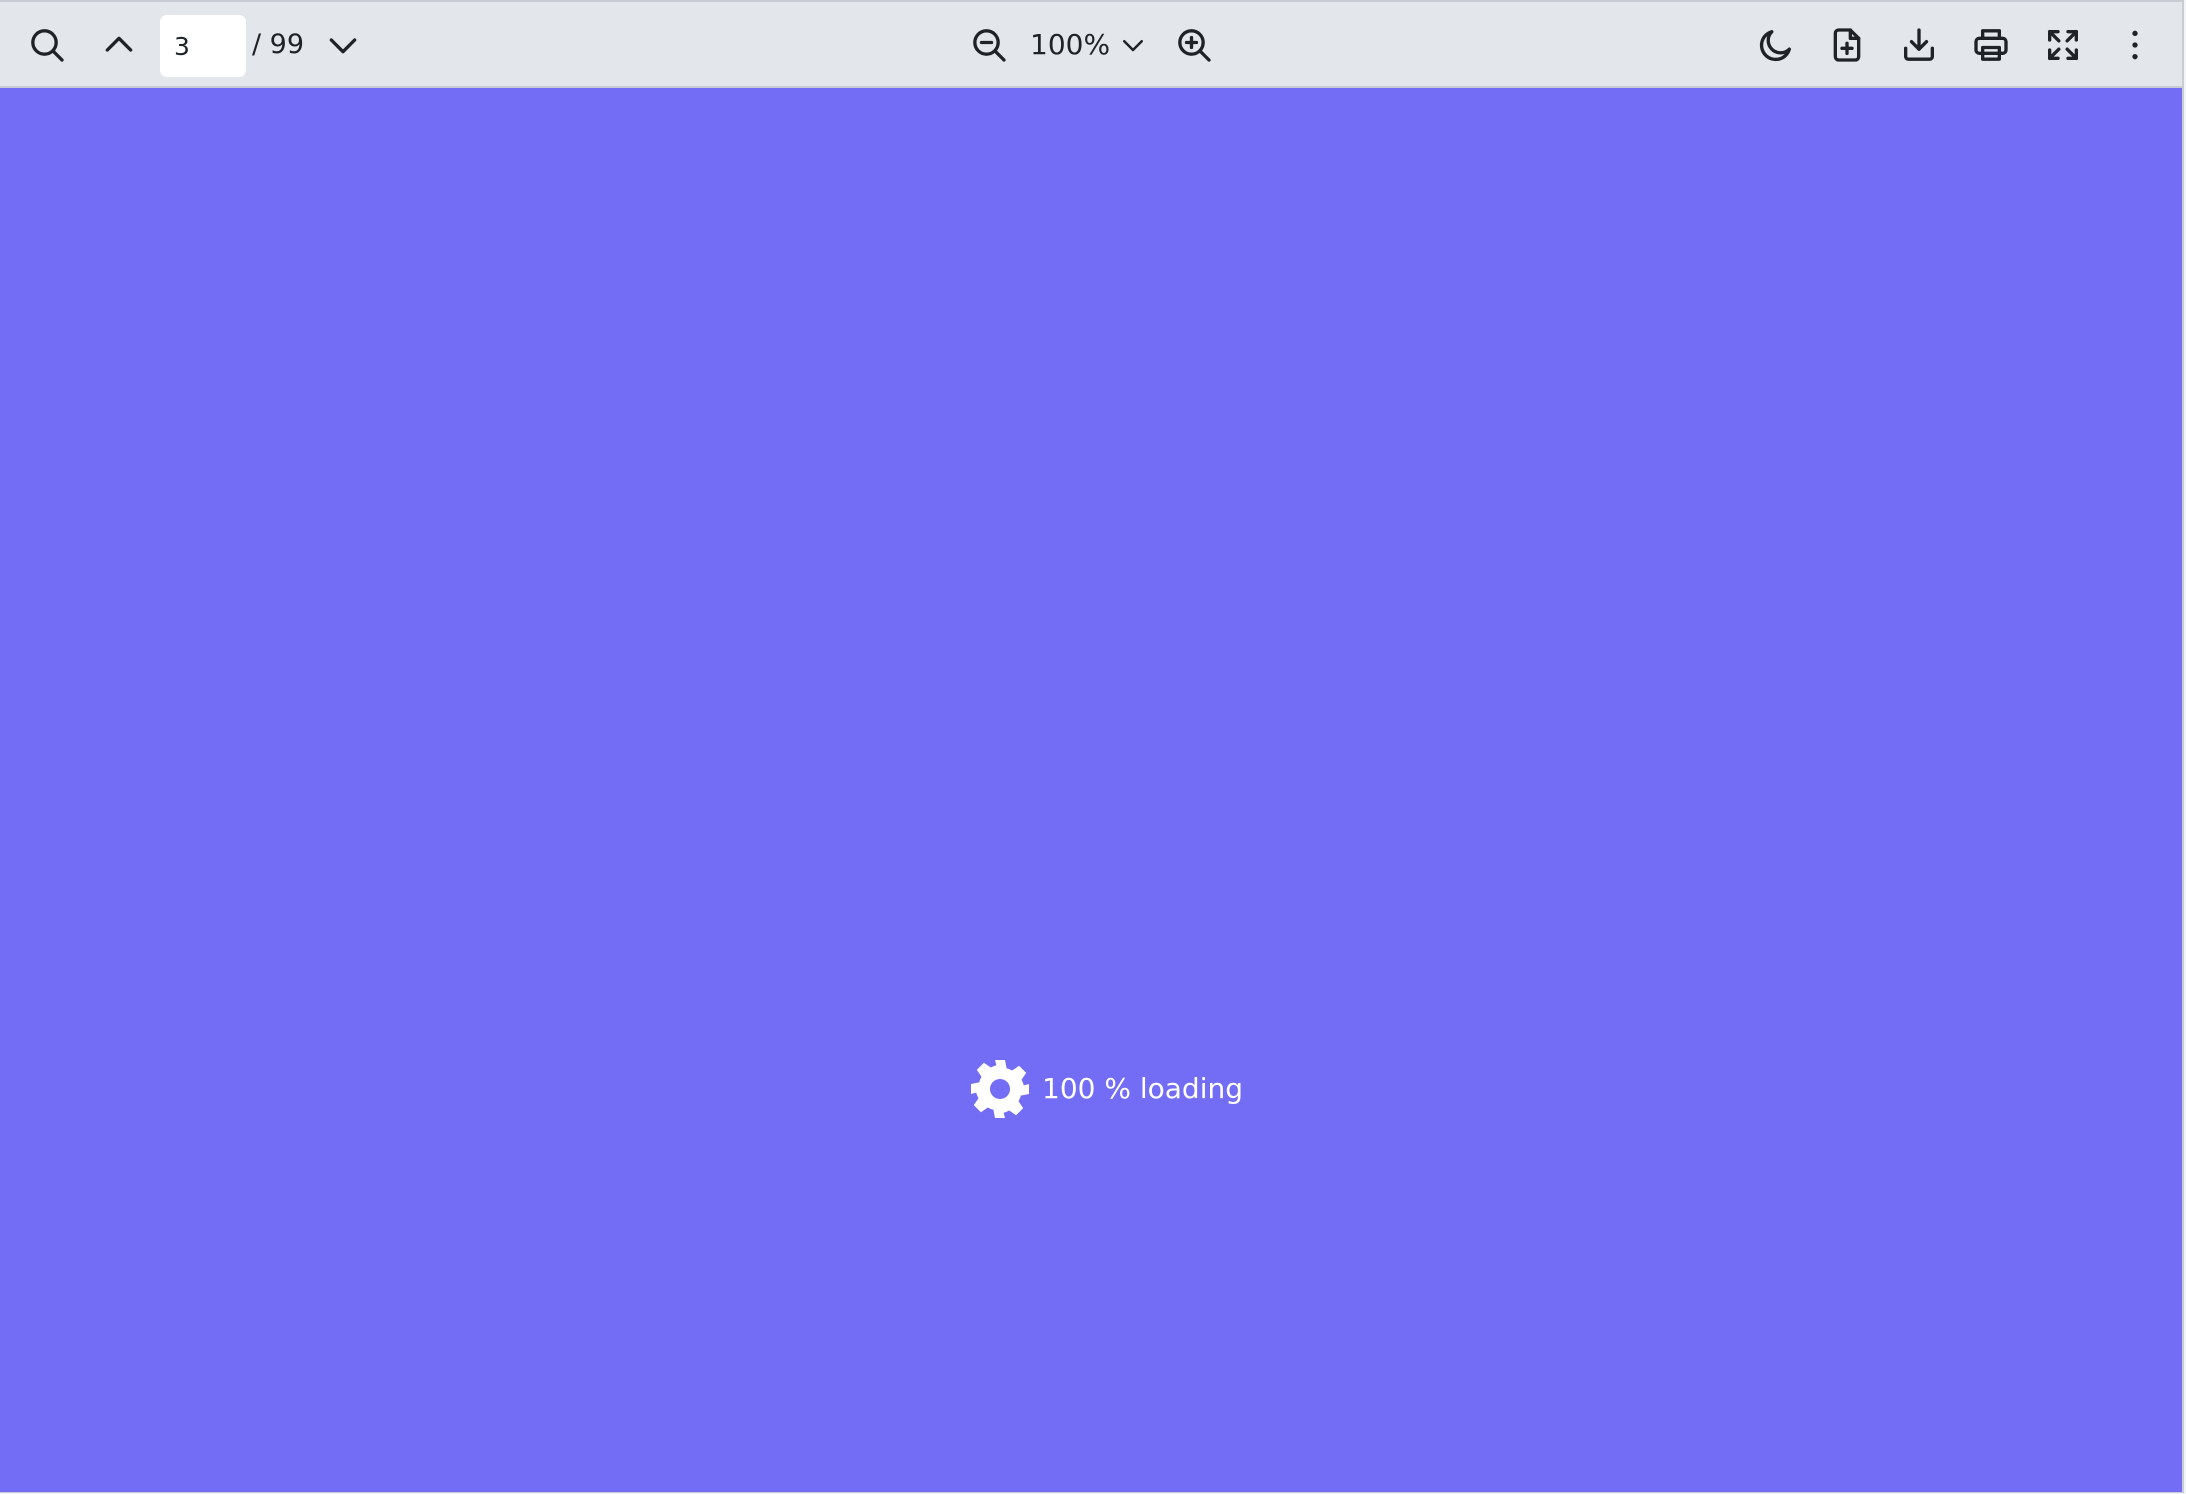 The height and width of the screenshot is (1494, 2186). I want to click on zoom-out-icon, so click(989, 45).